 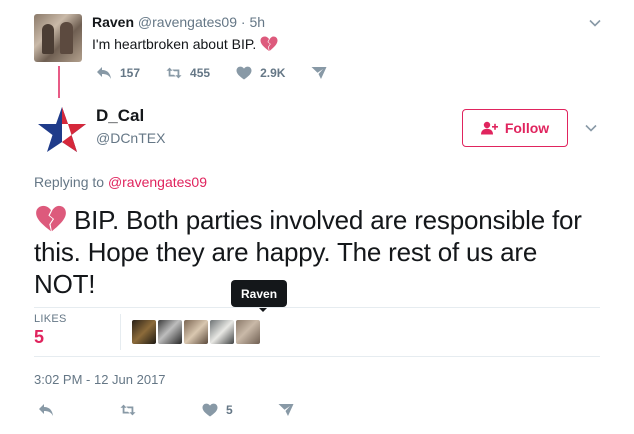 I want to click on like-button: 5, so click(x=217, y=410).